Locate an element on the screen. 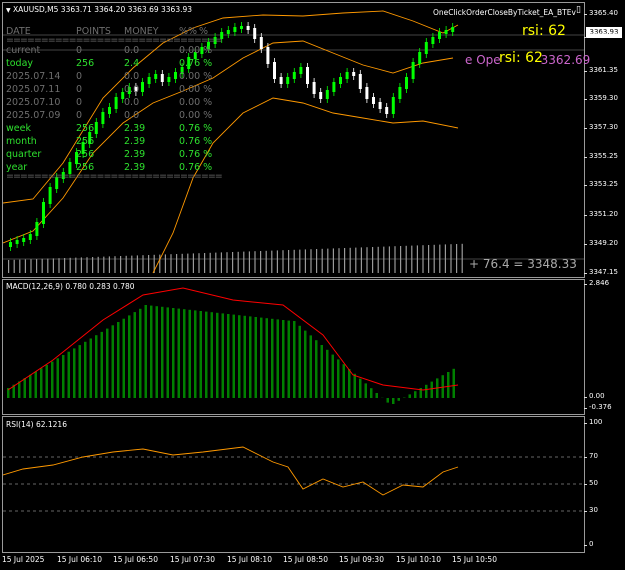 This screenshot has height=570, width=625. axis-label: 0 is located at coordinates (588, 544).